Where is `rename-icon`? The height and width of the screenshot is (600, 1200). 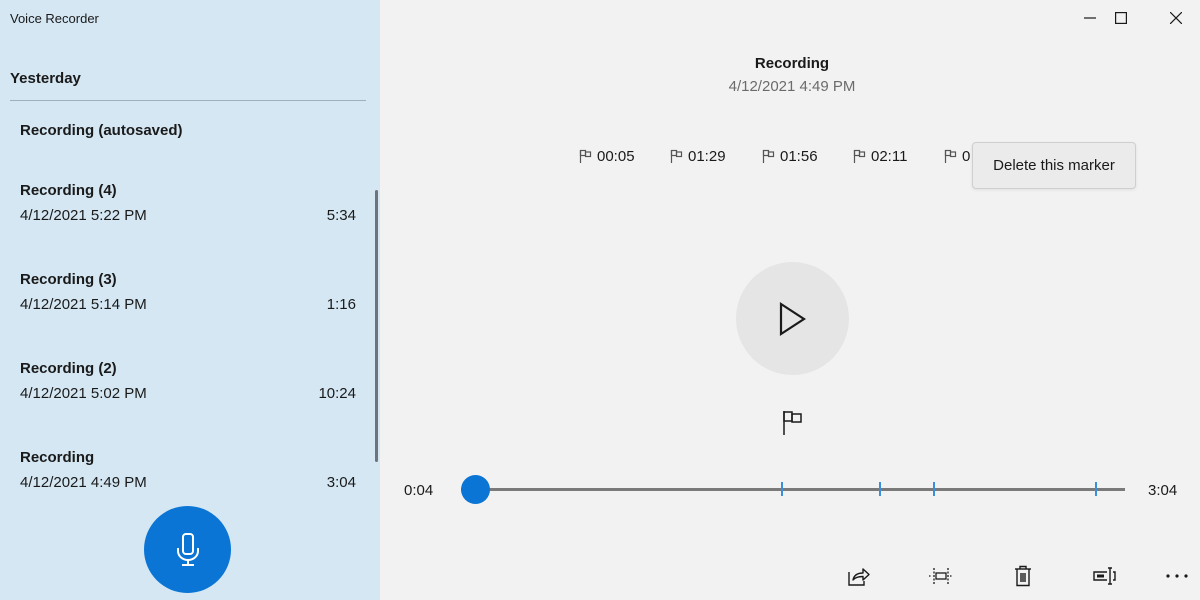
rename-icon is located at coordinates (1104, 576).